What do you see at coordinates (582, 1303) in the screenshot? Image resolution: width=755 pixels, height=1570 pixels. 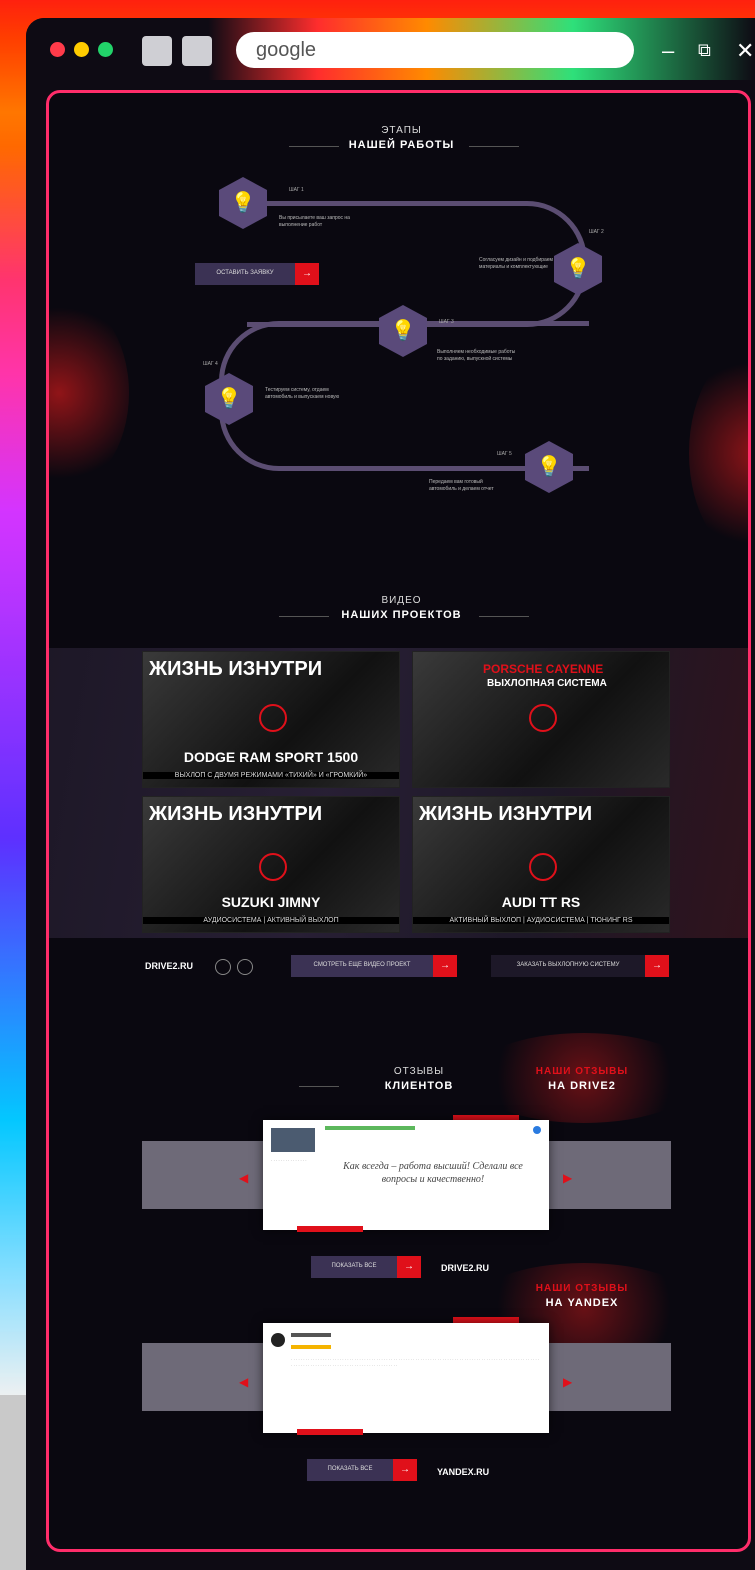 I see `yandex-reviews-title: НА YANDEX` at bounding box center [582, 1303].